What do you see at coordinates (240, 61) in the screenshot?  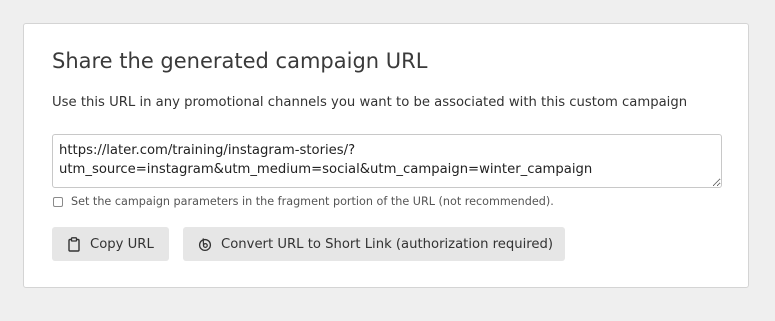 I see `panel-title: Share the generated campaign URL` at bounding box center [240, 61].